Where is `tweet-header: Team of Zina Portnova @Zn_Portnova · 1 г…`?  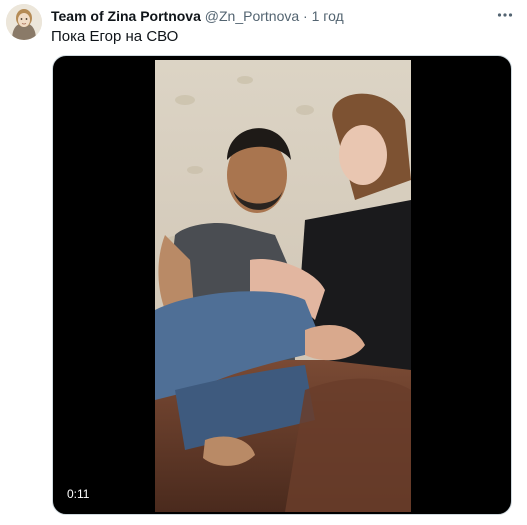
tweet-header: Team of Zina Portnova @Zn_Portnova · 1 г… is located at coordinates (271, 16).